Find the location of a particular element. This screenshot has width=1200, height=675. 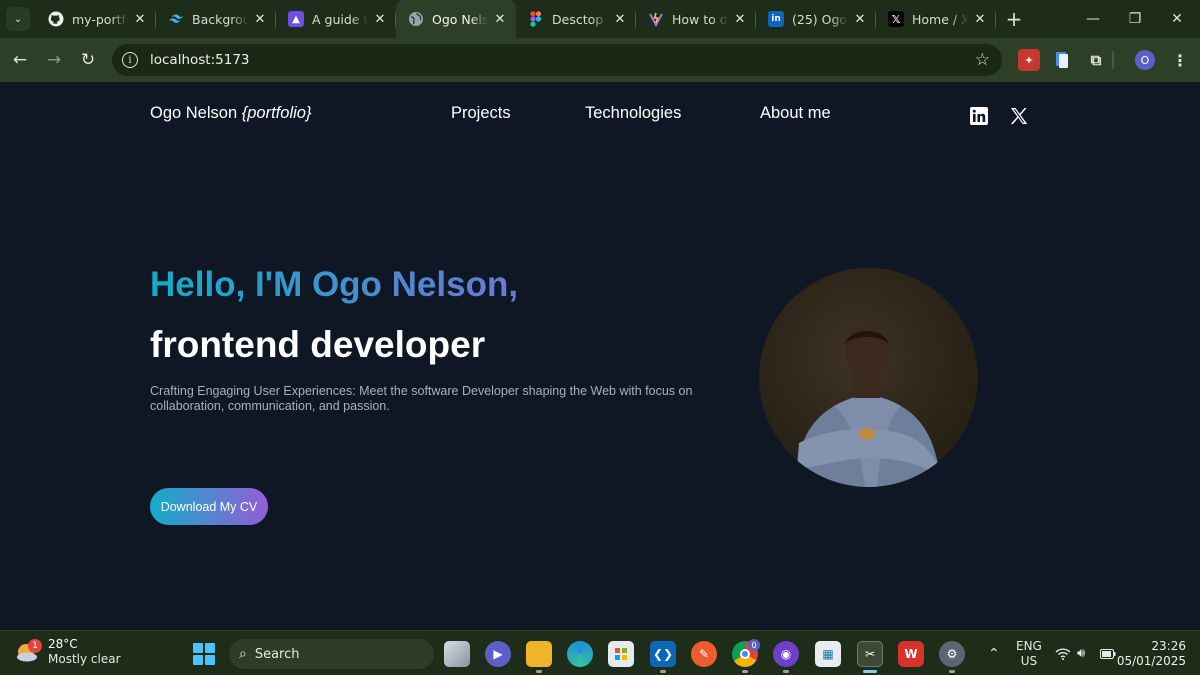

postman-icon: ✎ is located at coordinates (704, 654).